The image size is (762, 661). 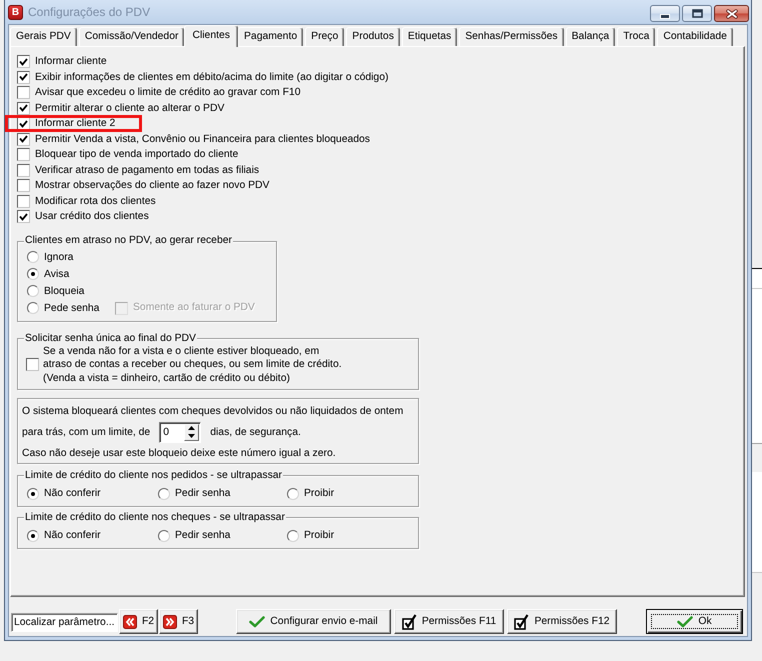 What do you see at coordinates (155, 518) in the screenshot?
I see `group-title: Limite de crédito do cliente nos cheques - se ultrapassar` at bounding box center [155, 518].